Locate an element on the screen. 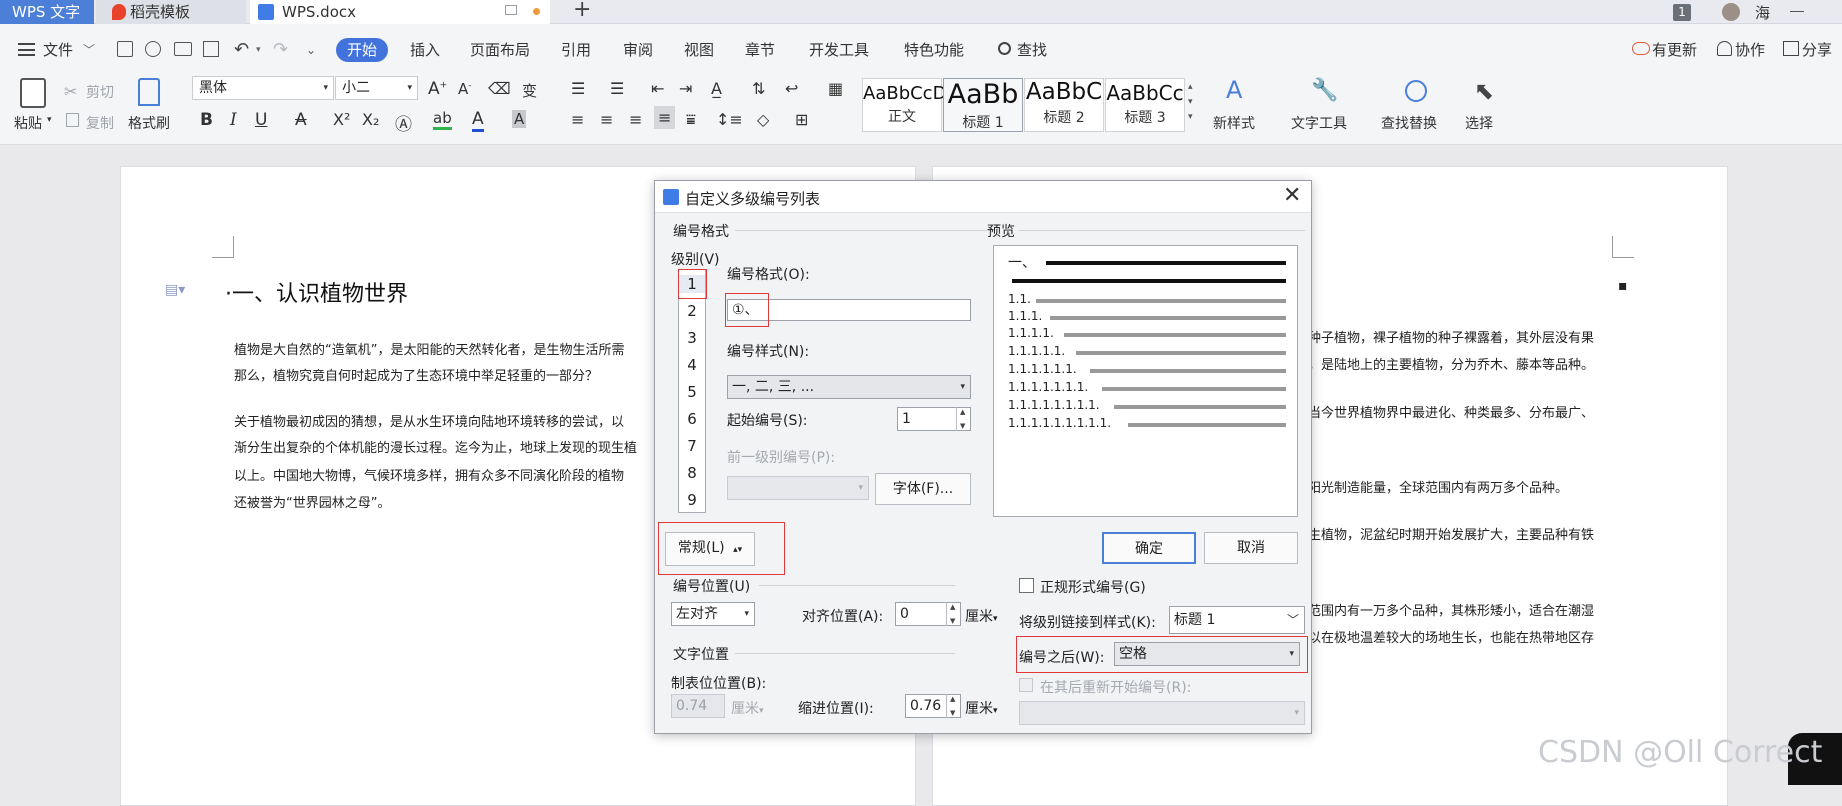 This screenshot has height=806, width=1842. style-normal: AaBbCcD 正文 is located at coordinates (904, 105).